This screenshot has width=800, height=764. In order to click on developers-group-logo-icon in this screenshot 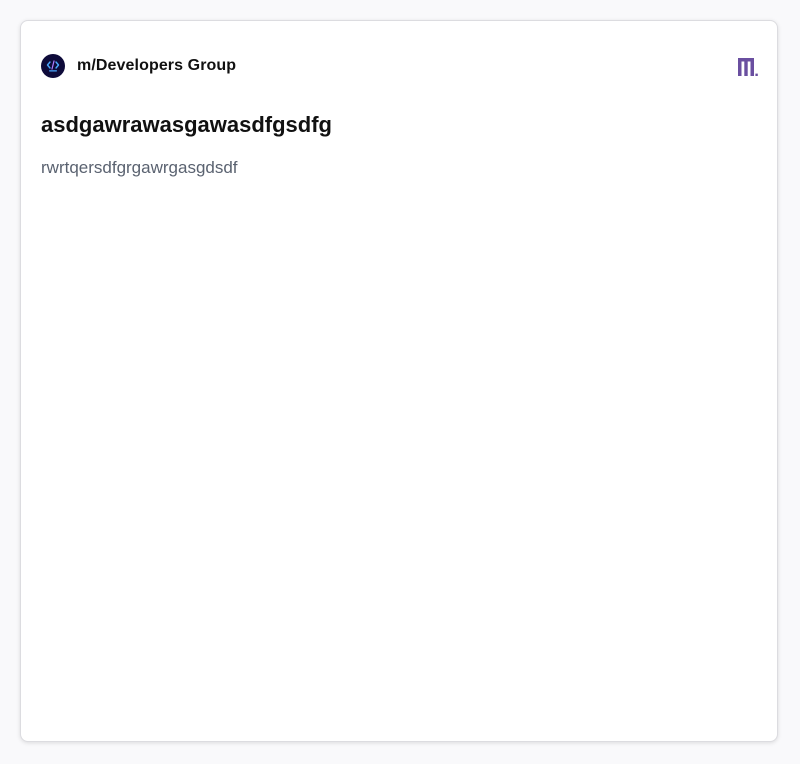, I will do `click(53, 66)`.